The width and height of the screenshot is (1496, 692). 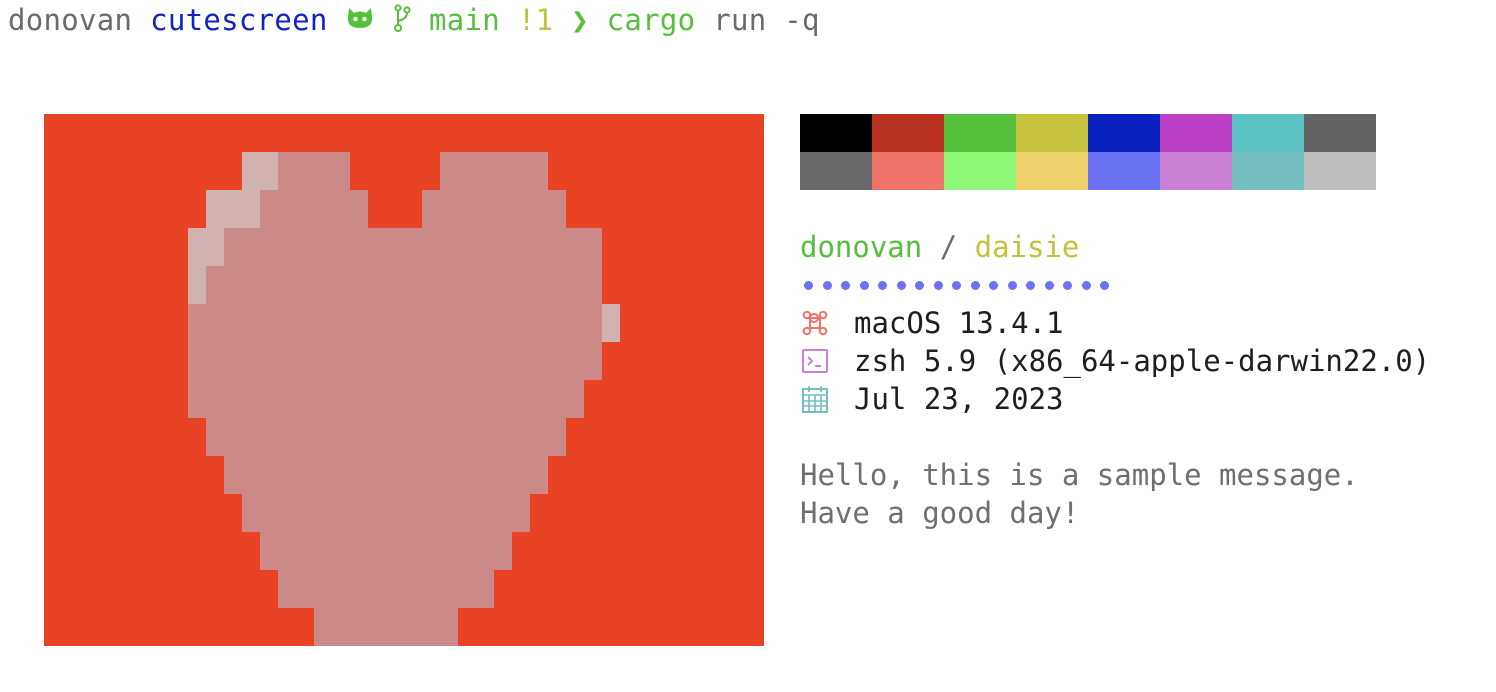 I want to click on command-key-icon, so click(x=815, y=323).